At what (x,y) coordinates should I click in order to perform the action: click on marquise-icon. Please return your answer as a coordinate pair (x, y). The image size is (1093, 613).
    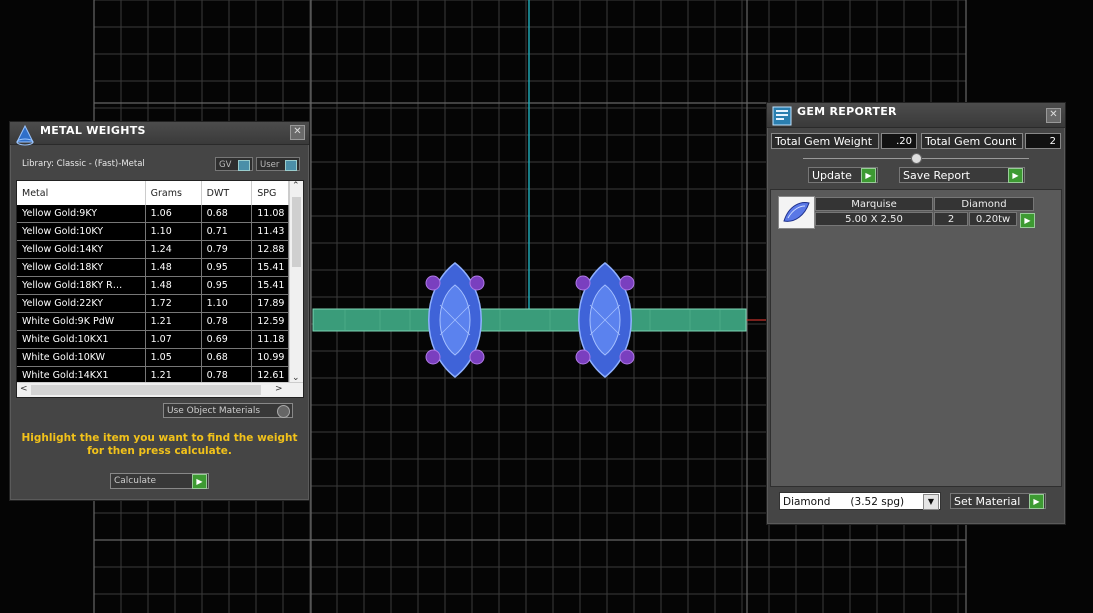
    Looking at the image, I should click on (796, 212).